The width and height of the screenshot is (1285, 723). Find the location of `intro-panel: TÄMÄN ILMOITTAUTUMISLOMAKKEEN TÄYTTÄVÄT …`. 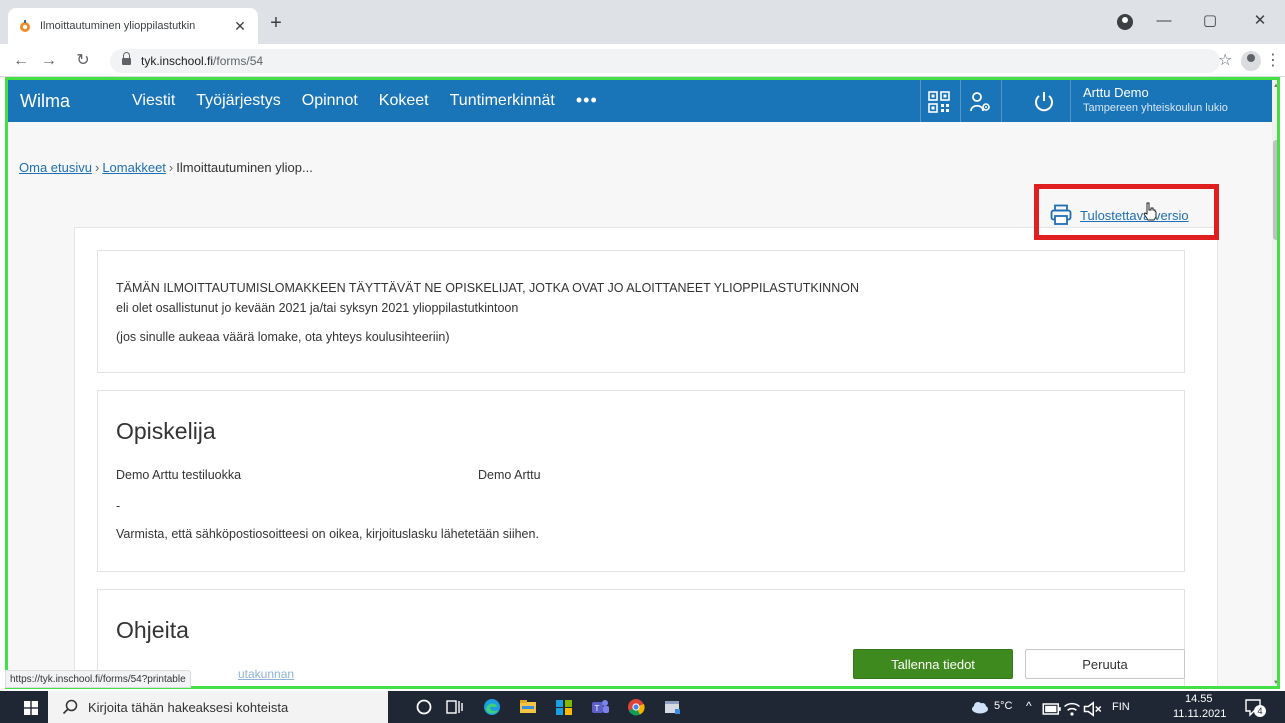

intro-panel: TÄMÄN ILMOITTAUTUMISLOMAKKEEN TÄYTTÄVÄT … is located at coordinates (641, 311).